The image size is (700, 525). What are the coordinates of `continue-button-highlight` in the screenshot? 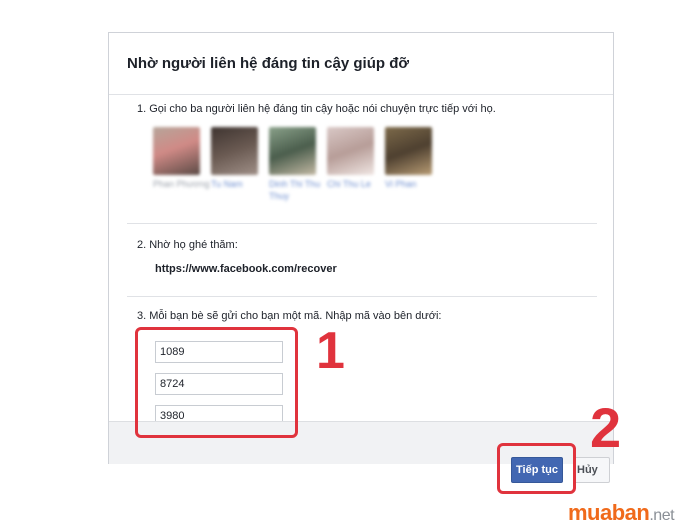 It's located at (536, 468).